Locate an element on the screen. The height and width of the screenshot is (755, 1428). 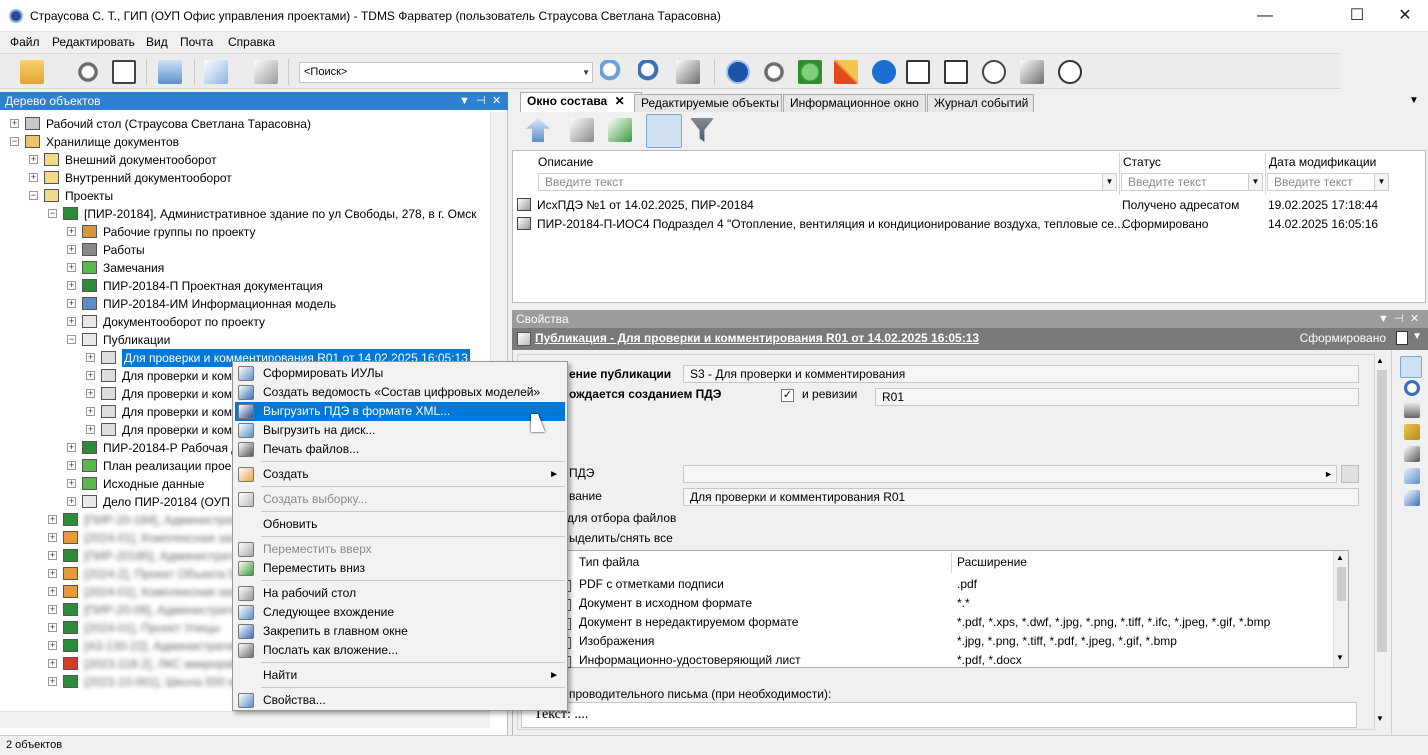
accompanied-checkbox: ✓ is located at coordinates (787, 395).